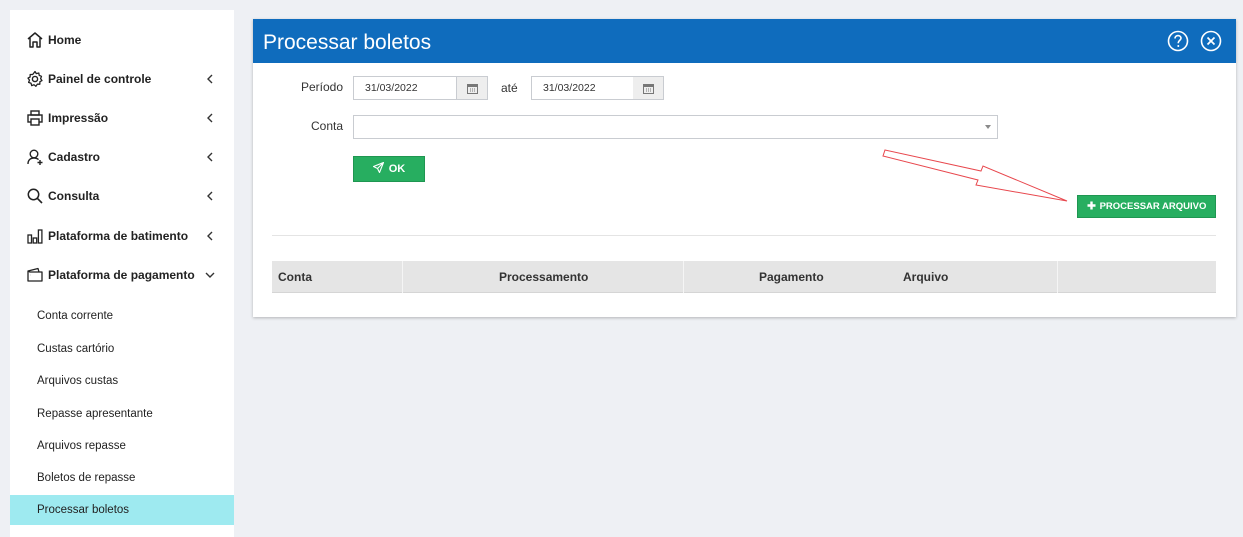 This screenshot has height=537, width=1243. What do you see at coordinates (988, 127) in the screenshot?
I see `caret-down-icon` at bounding box center [988, 127].